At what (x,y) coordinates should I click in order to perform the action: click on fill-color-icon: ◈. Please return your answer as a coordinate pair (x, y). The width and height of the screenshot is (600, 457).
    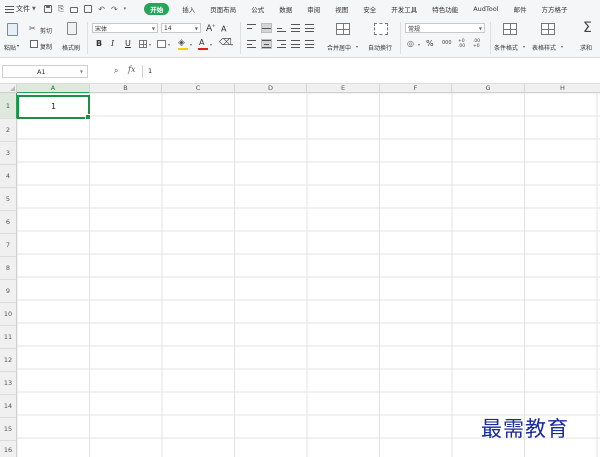
    Looking at the image, I should click on (181, 43).